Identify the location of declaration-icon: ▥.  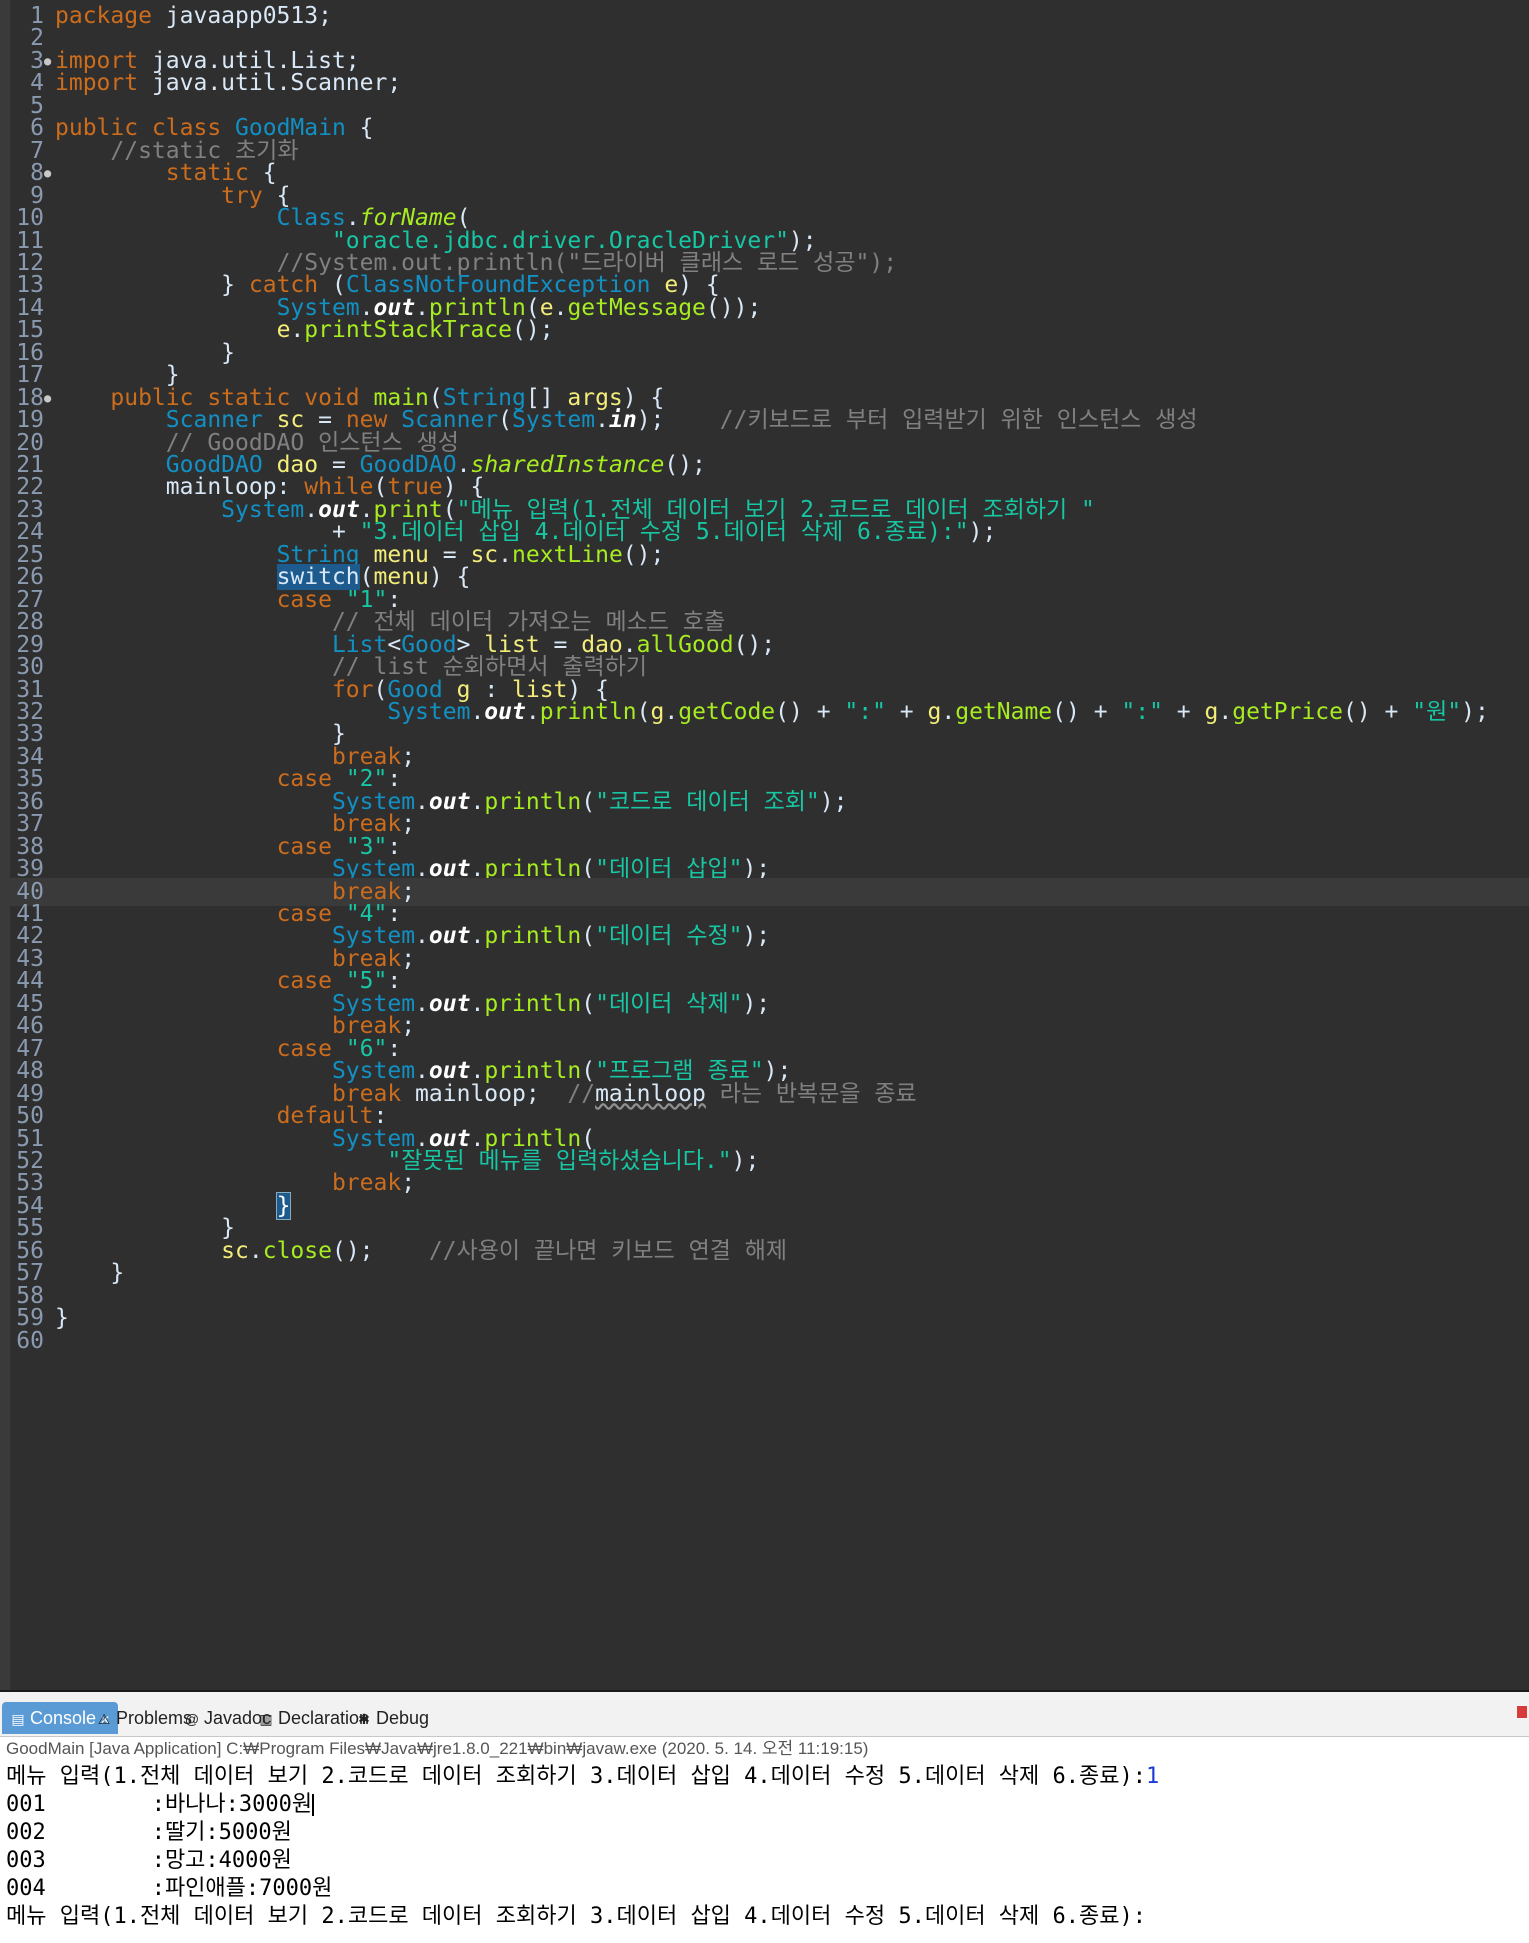
(266, 1719).